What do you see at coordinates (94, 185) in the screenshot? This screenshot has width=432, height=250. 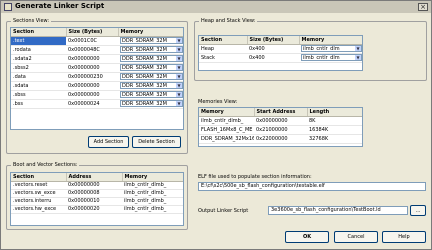 I see `boot-address-cell: 0x00000000` at bounding box center [94, 185].